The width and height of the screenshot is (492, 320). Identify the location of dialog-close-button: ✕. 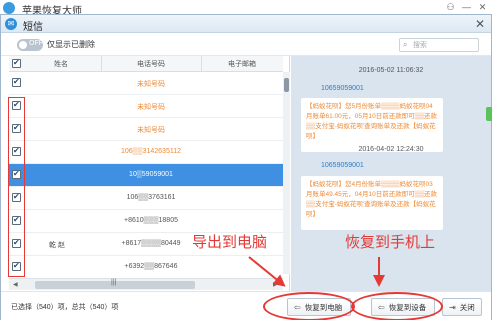
(480, 24).